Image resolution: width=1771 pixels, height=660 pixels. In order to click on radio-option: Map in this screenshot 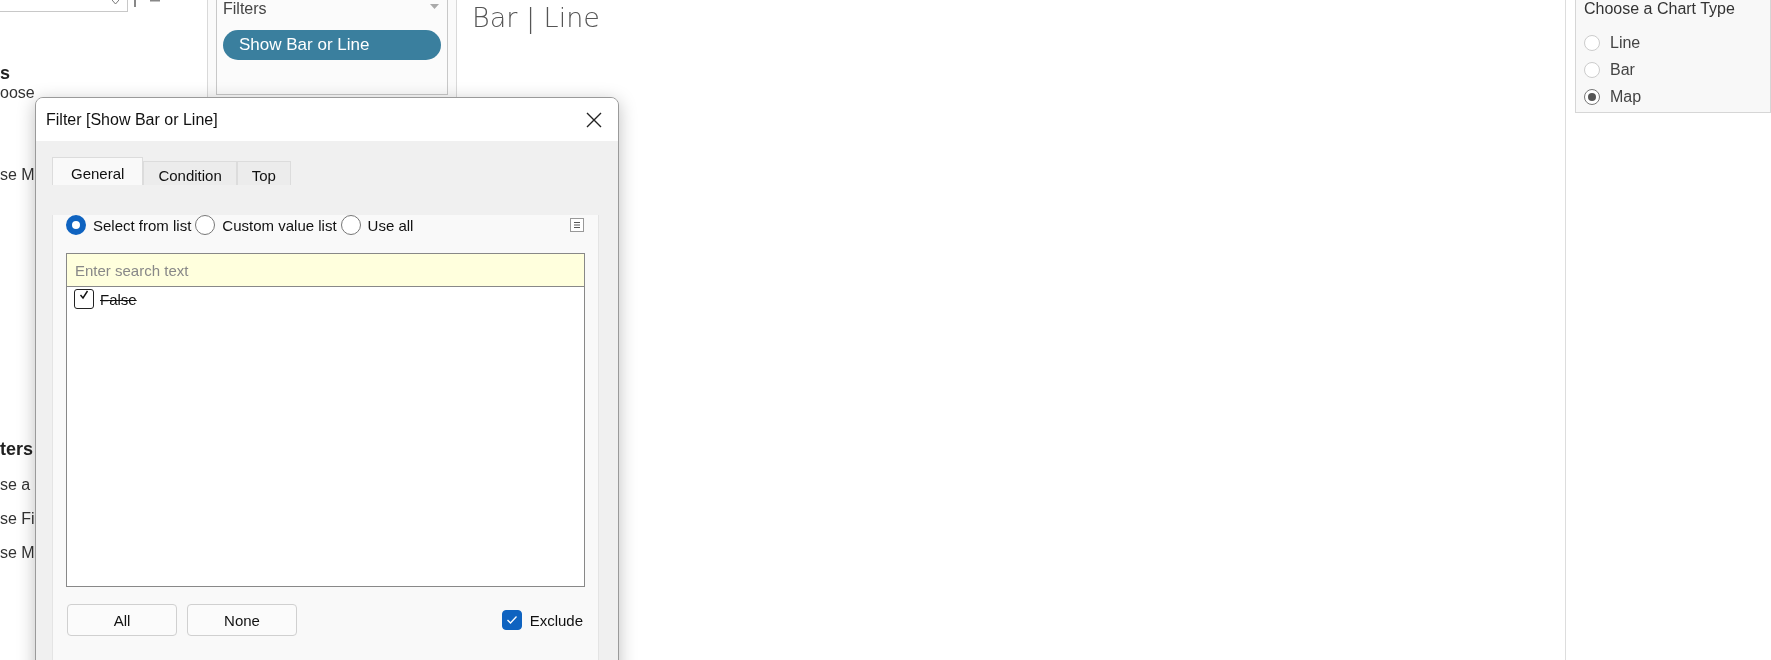, I will do `click(1613, 96)`.